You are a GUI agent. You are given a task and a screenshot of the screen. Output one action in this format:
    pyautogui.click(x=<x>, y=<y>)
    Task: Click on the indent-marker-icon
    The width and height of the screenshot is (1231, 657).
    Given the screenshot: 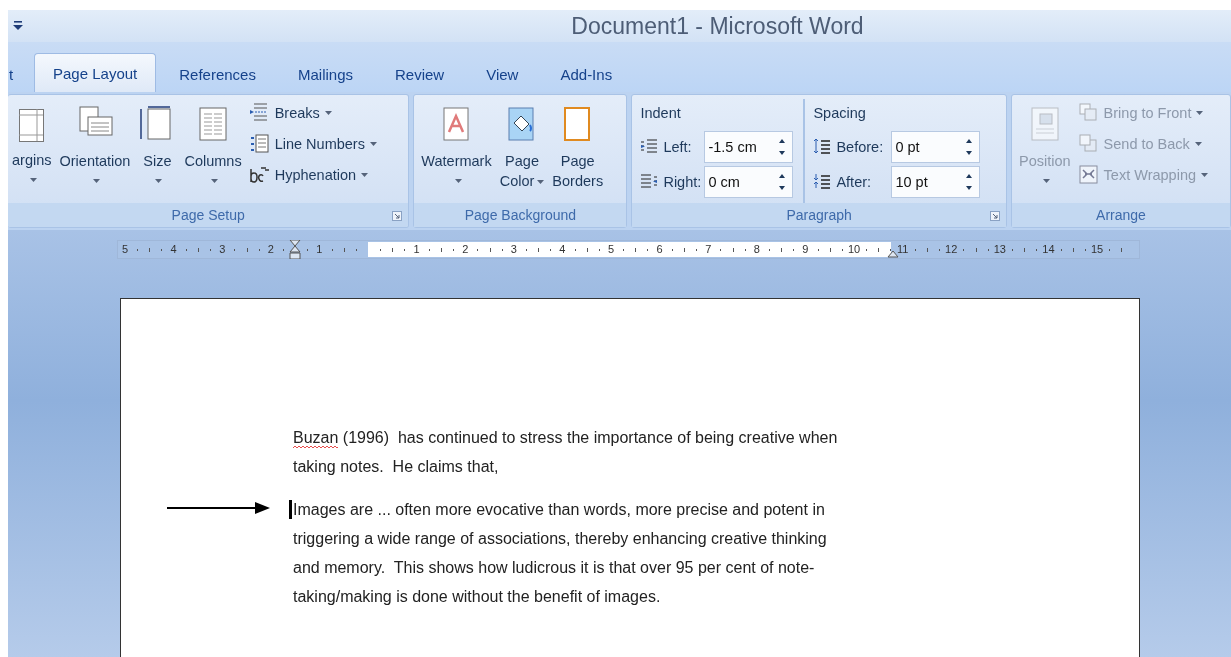 What is the action you would take?
    pyautogui.click(x=295, y=249)
    